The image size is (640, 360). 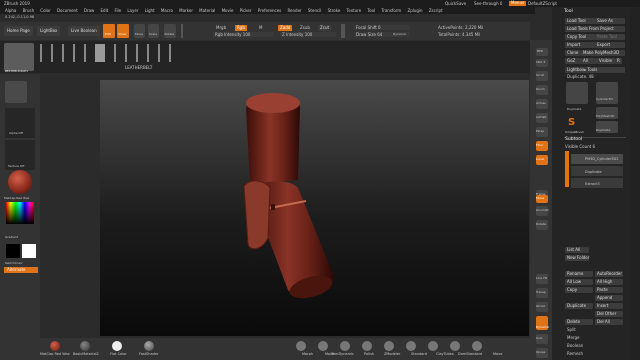 What do you see at coordinates (117, 346) in the screenshot?
I see `flat-color-swatch` at bounding box center [117, 346].